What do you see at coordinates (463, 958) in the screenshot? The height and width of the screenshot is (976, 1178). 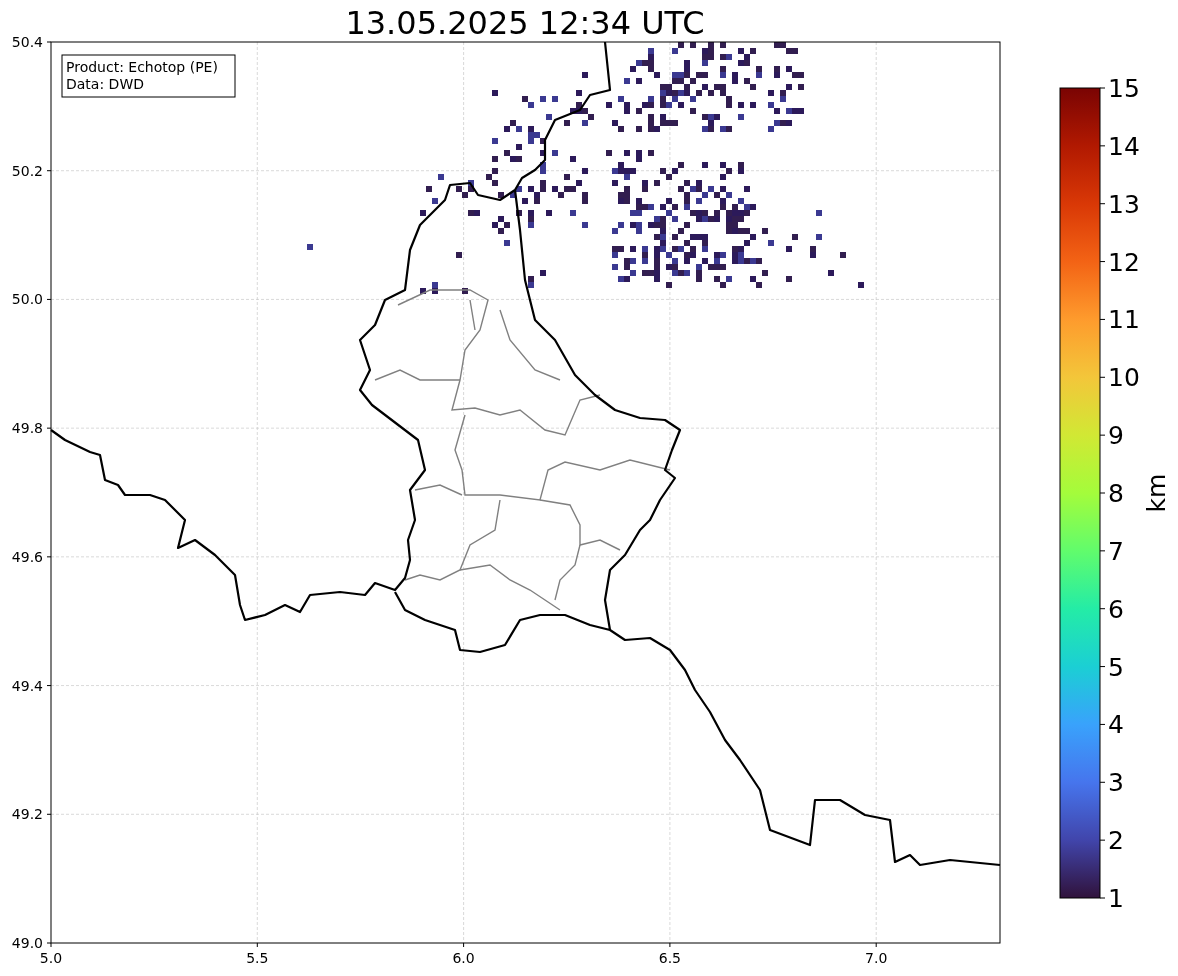 I see `x-tick-label: 6.0` at bounding box center [463, 958].